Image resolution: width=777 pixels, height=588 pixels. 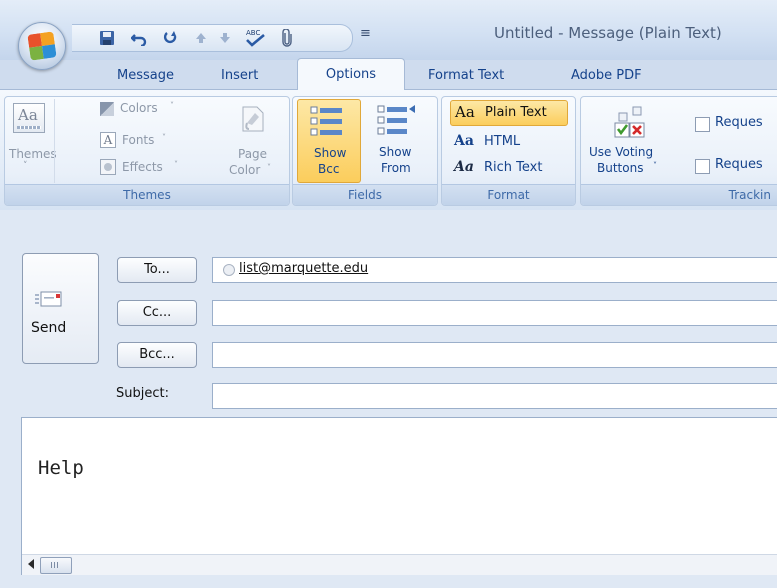 I want to click on fields-group: Show Bcc Show From Fields, so click(x=365, y=151).